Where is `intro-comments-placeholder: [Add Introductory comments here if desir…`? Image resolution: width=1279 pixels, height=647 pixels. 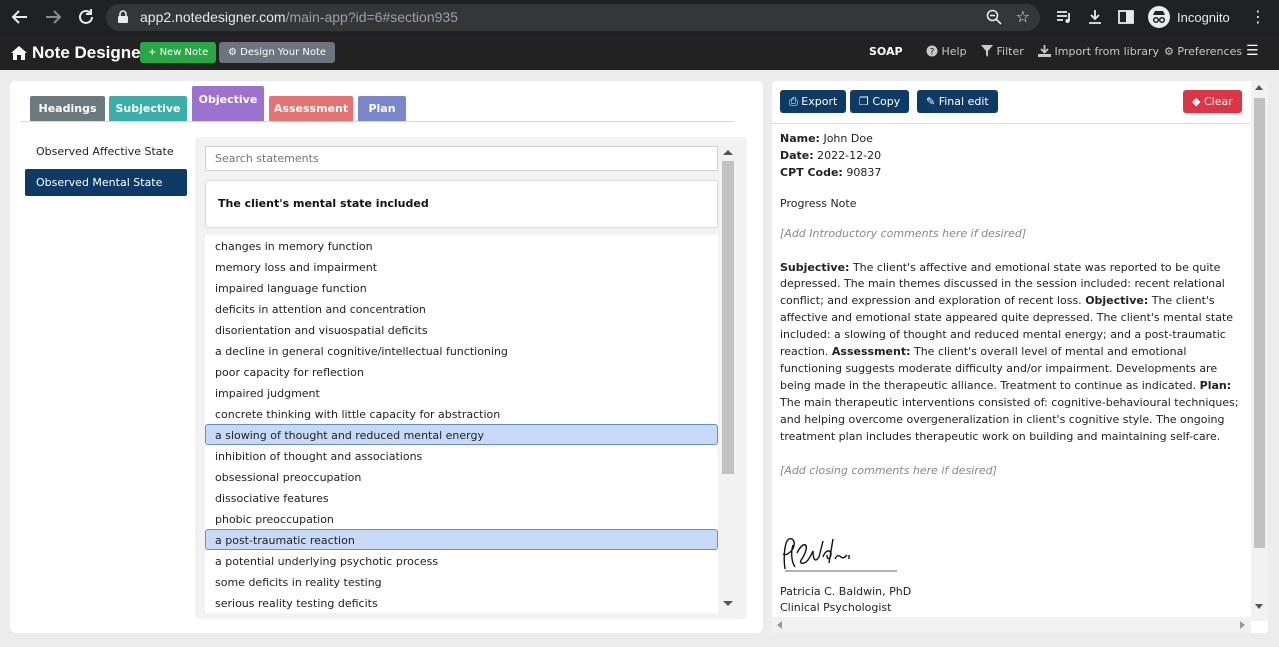 intro-comments-placeholder: [Add Introductory comments here if desir… is located at coordinates (1013, 234).